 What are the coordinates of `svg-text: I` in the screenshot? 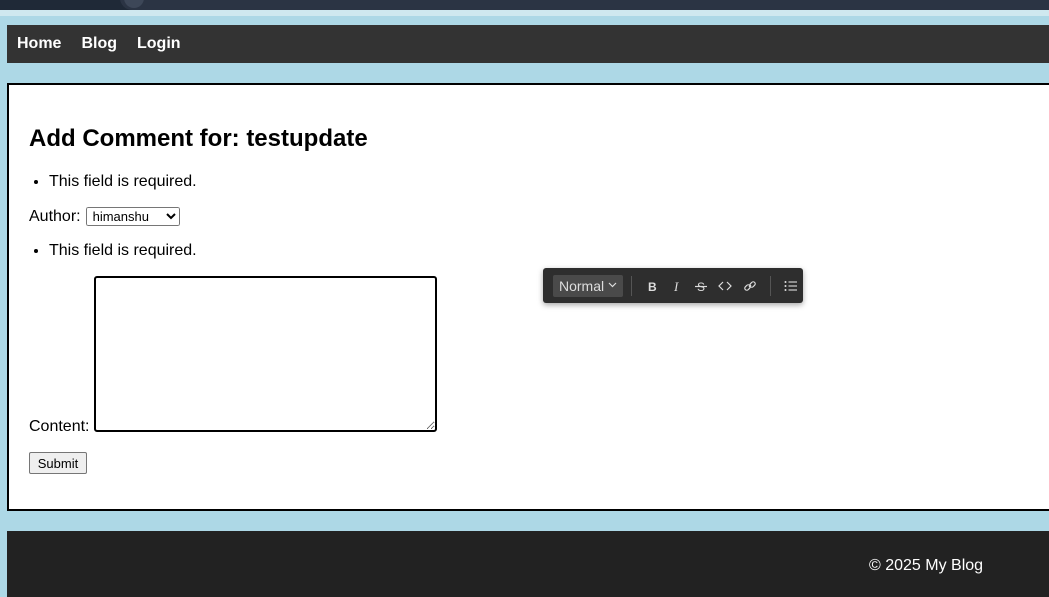 It's located at (676, 286).